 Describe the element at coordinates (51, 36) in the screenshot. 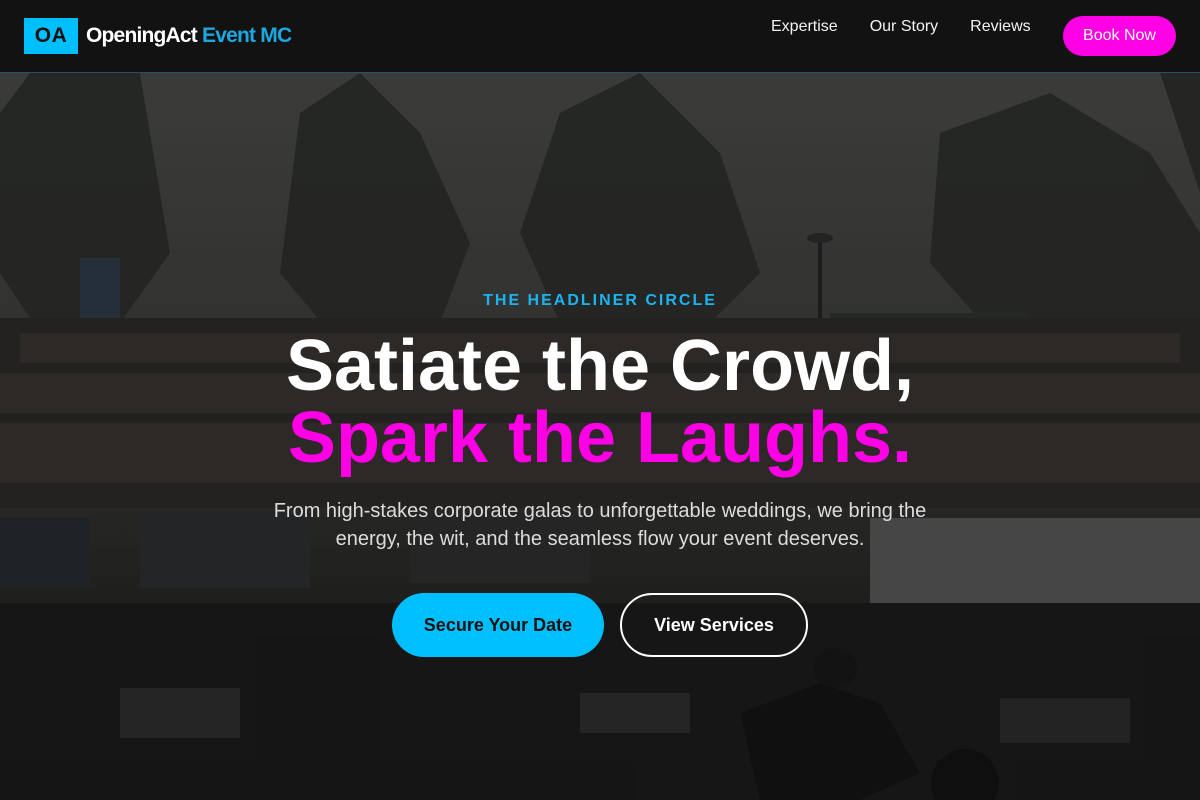

I see `logo-initials-box: OA` at that location.